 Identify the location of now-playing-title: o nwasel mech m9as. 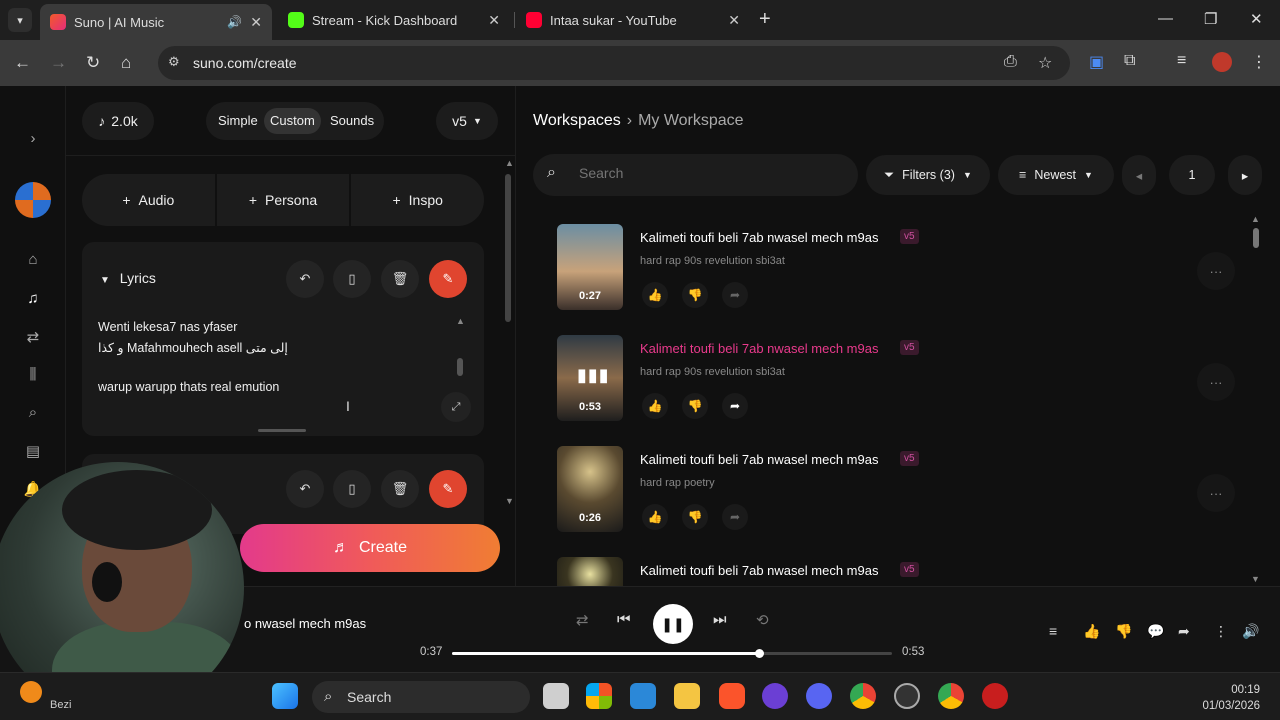
(305, 623).